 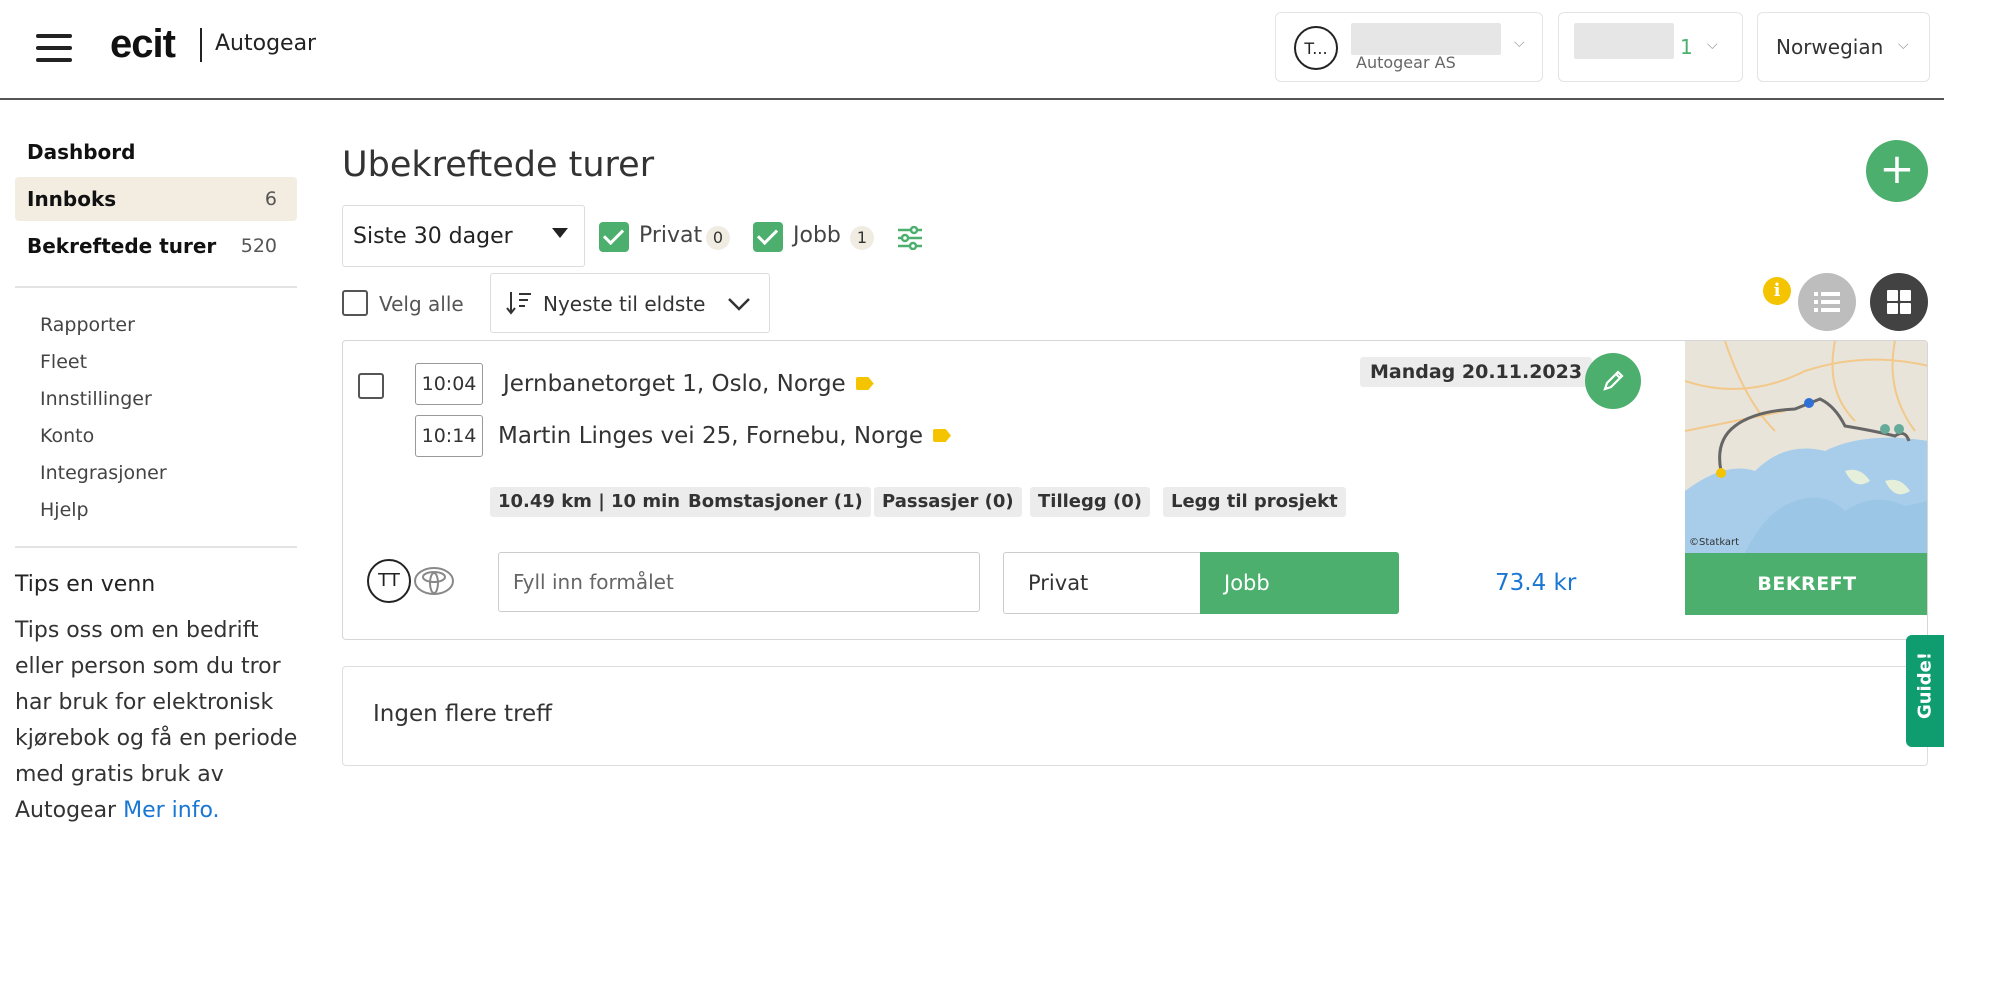 I want to click on language-selector: Norwegian ⌵, so click(x=1843, y=47).